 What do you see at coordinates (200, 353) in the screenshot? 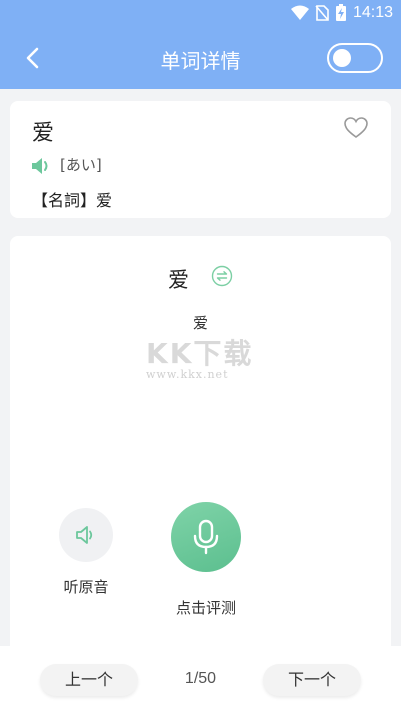
I see `watermark-logo: KK下载` at bounding box center [200, 353].